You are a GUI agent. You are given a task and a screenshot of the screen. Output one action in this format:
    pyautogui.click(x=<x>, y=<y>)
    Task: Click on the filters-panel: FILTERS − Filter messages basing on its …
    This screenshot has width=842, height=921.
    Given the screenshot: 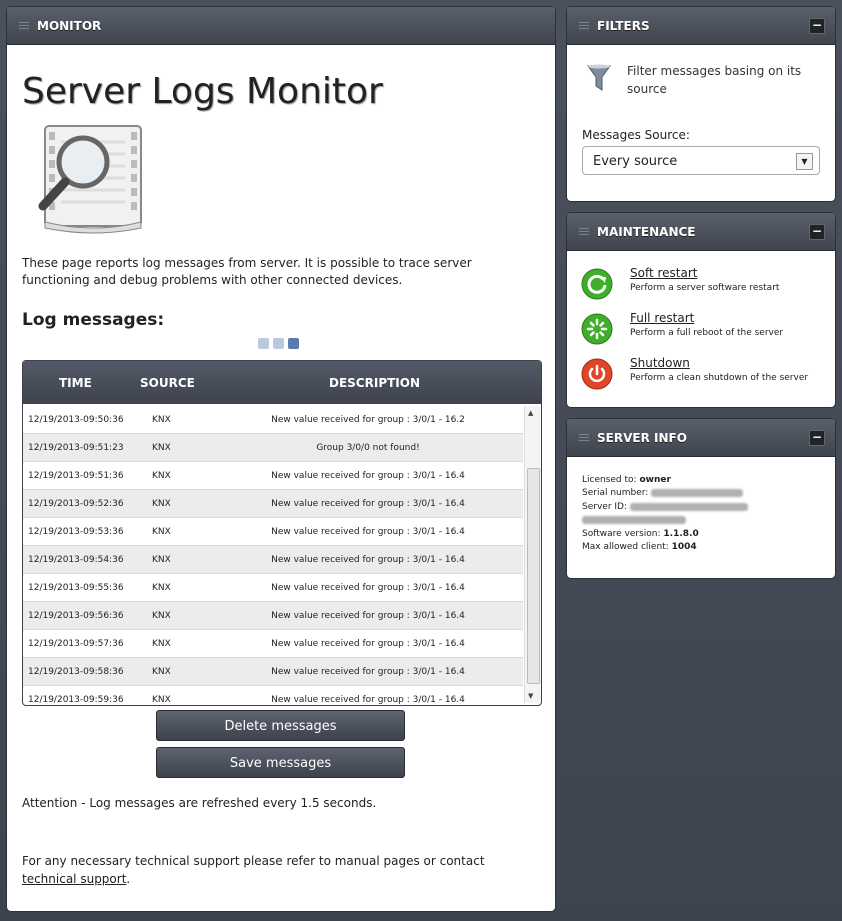 What is the action you would take?
    pyautogui.click(x=701, y=104)
    